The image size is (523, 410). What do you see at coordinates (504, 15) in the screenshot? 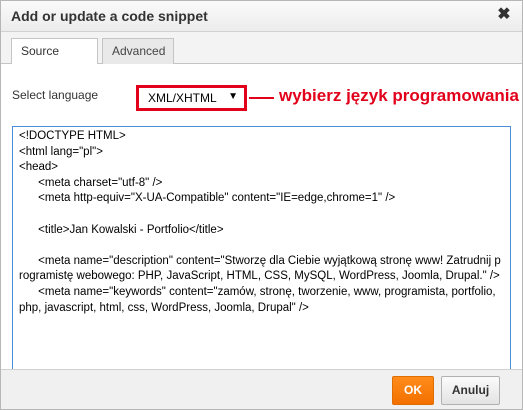
I see `close-icon: ✖` at bounding box center [504, 15].